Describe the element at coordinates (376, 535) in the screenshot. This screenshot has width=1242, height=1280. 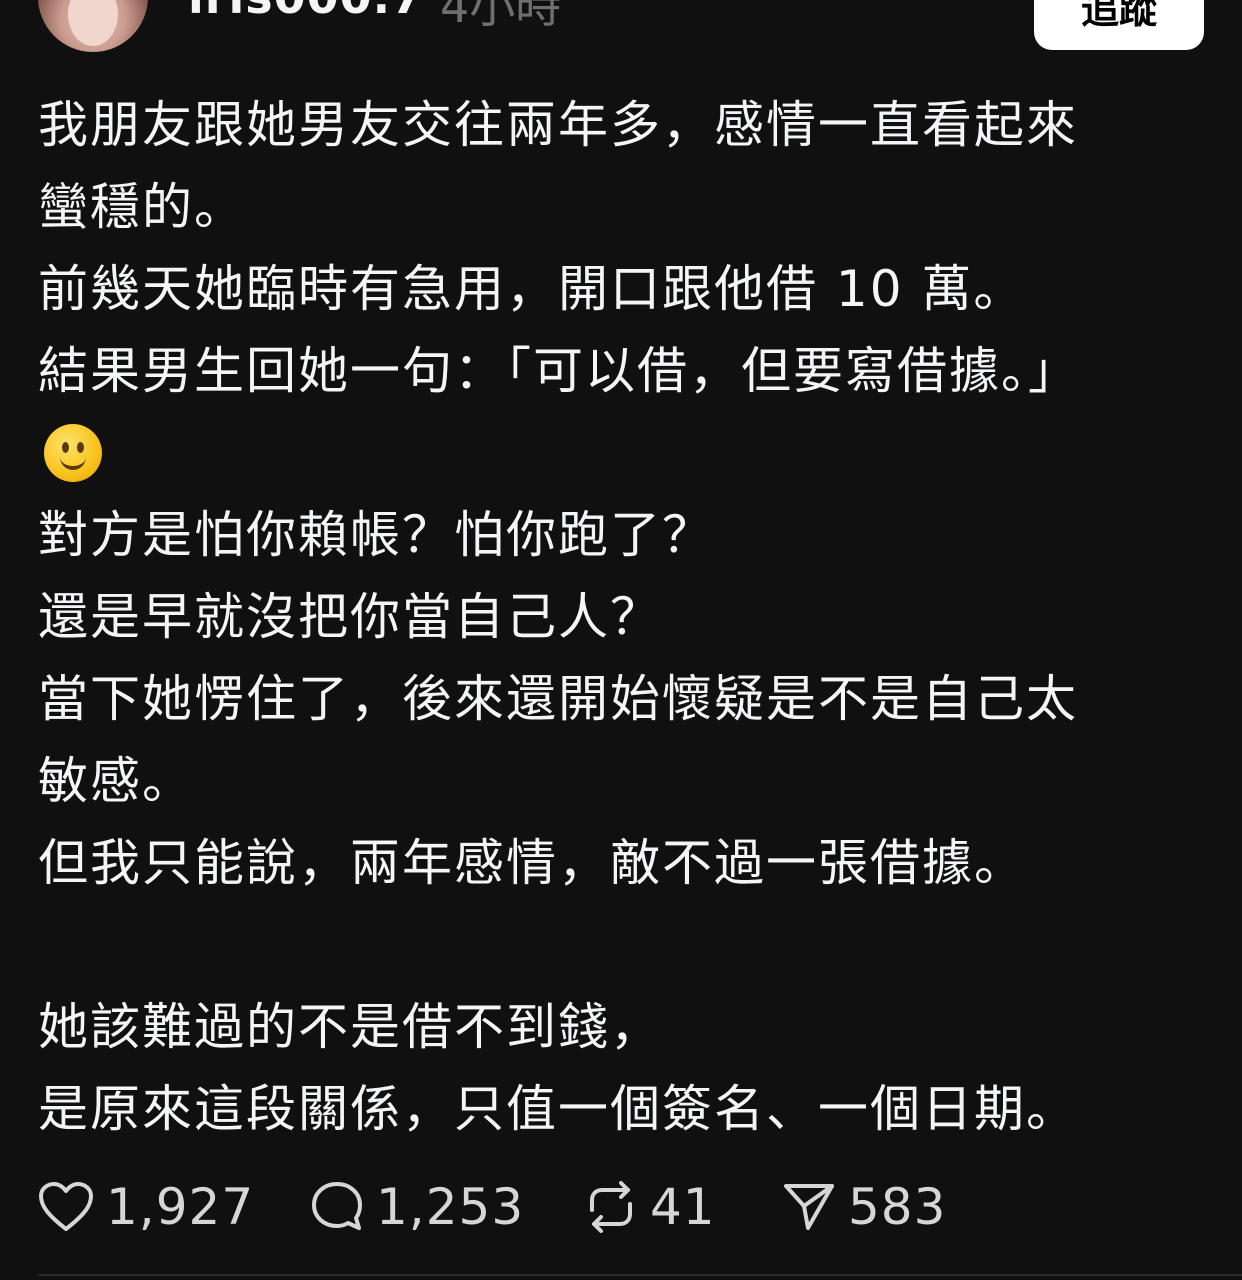
I see `post-line: 對方是怕你賴帳？怕你跑了？` at that location.